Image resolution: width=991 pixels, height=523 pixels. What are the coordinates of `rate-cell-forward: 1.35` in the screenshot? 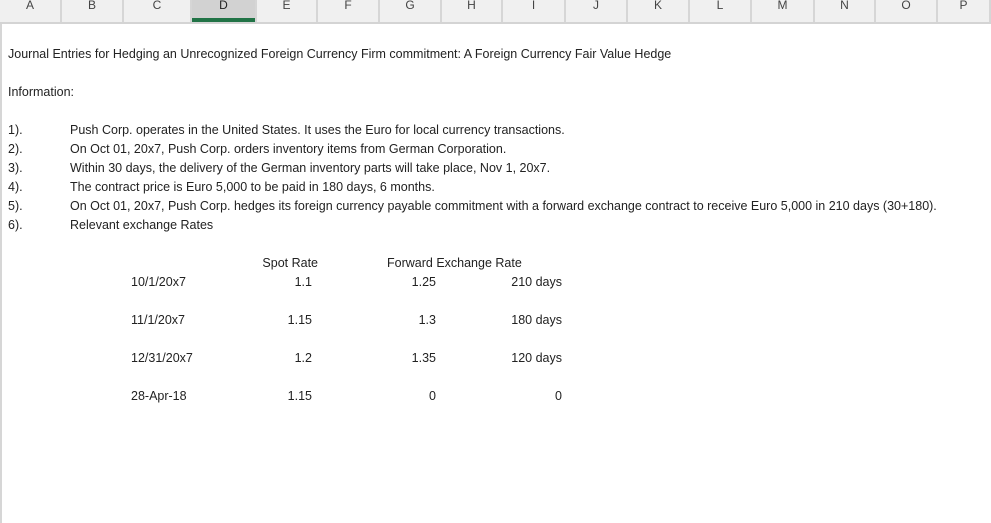 It's located at (406, 358).